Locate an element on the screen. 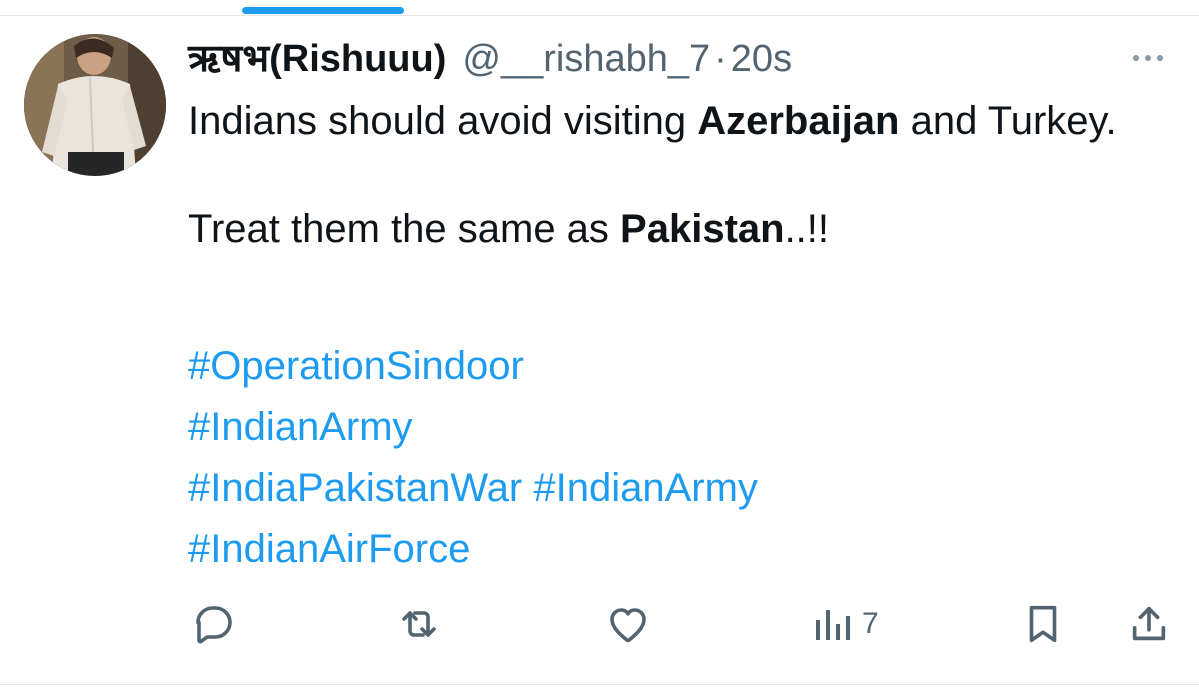  bookmark-button is located at coordinates (1043, 624).